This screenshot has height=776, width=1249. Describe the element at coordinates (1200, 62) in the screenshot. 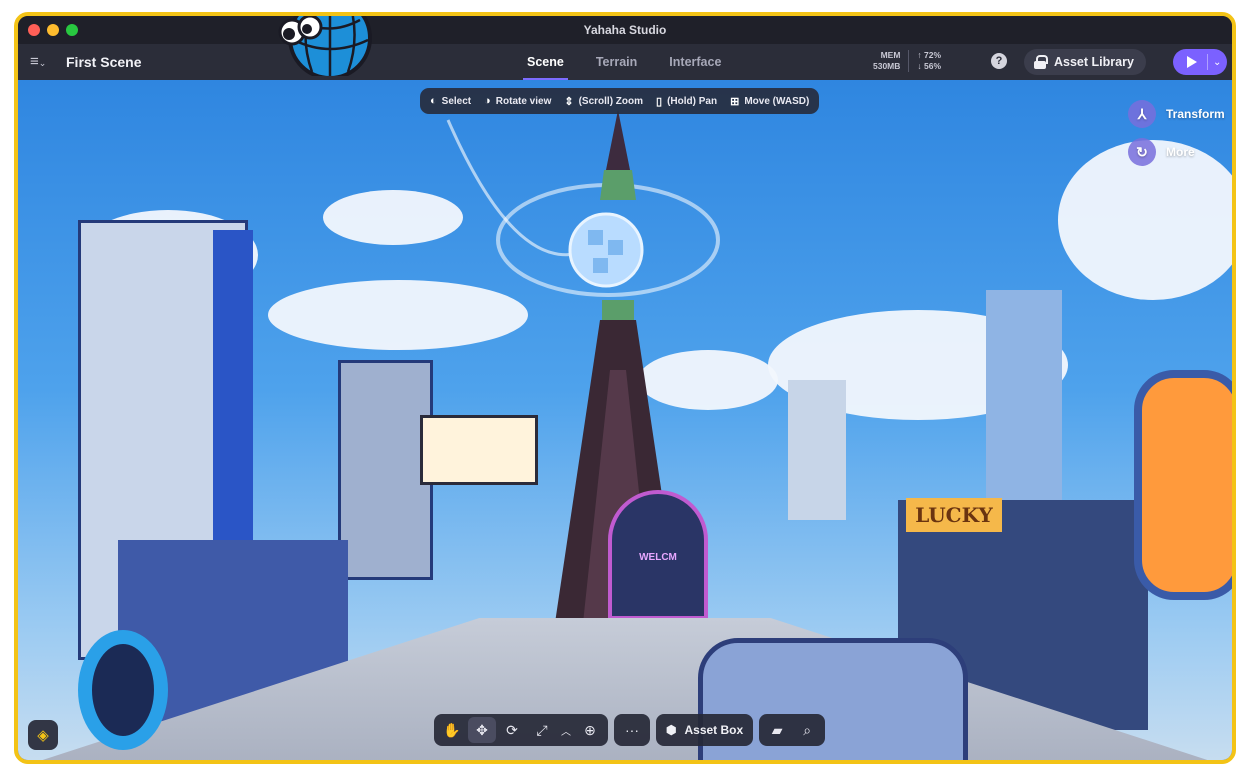

I see `play-button: ⌄` at that location.